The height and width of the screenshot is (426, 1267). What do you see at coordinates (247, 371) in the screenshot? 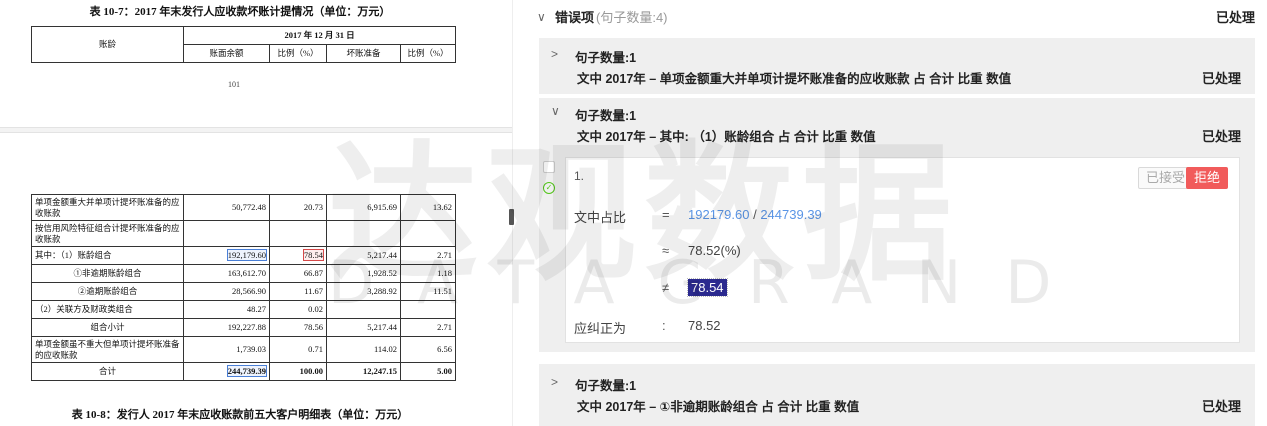
I see `highlight-denominator: 244,739.39` at bounding box center [247, 371].